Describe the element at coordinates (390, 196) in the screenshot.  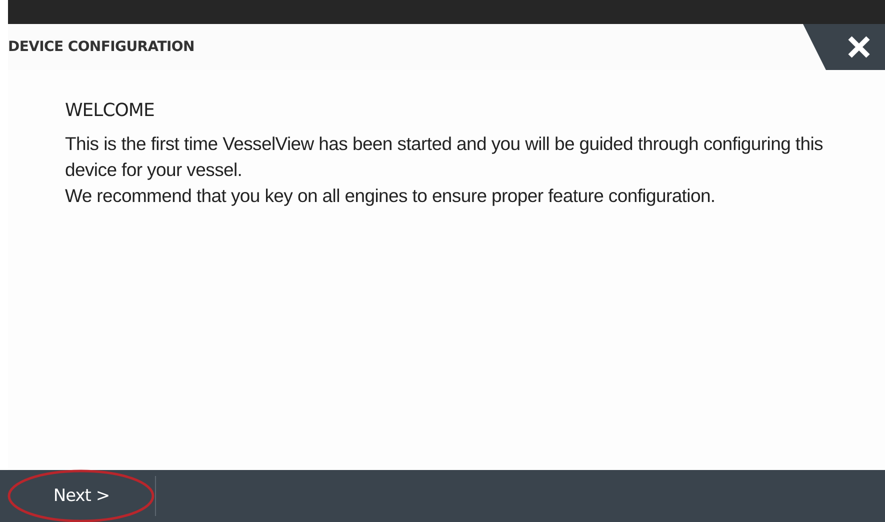
I see `welcome-text: We recommend that you key on all engines to ensure proper feature configuration.` at that location.